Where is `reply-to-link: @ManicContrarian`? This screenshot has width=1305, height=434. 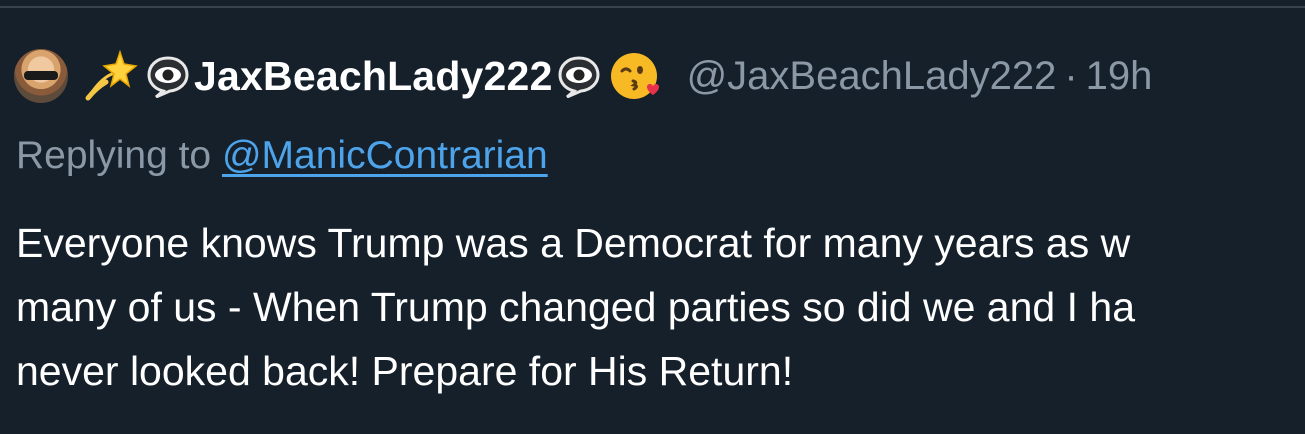 reply-to-link: @ManicContrarian is located at coordinates (385, 155).